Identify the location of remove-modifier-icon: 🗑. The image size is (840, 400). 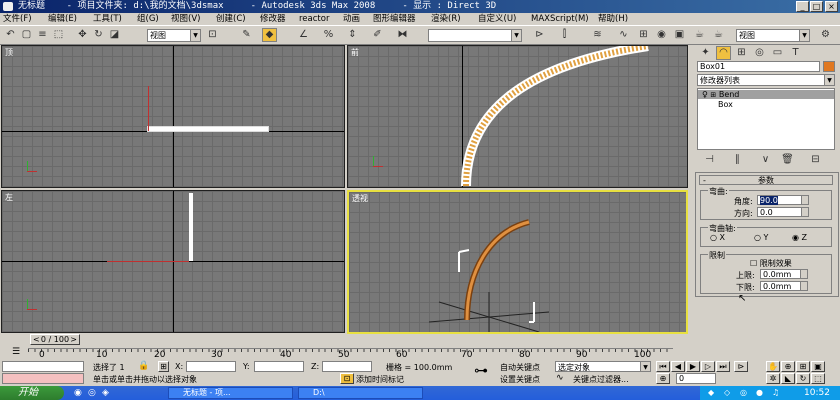
(787, 160).